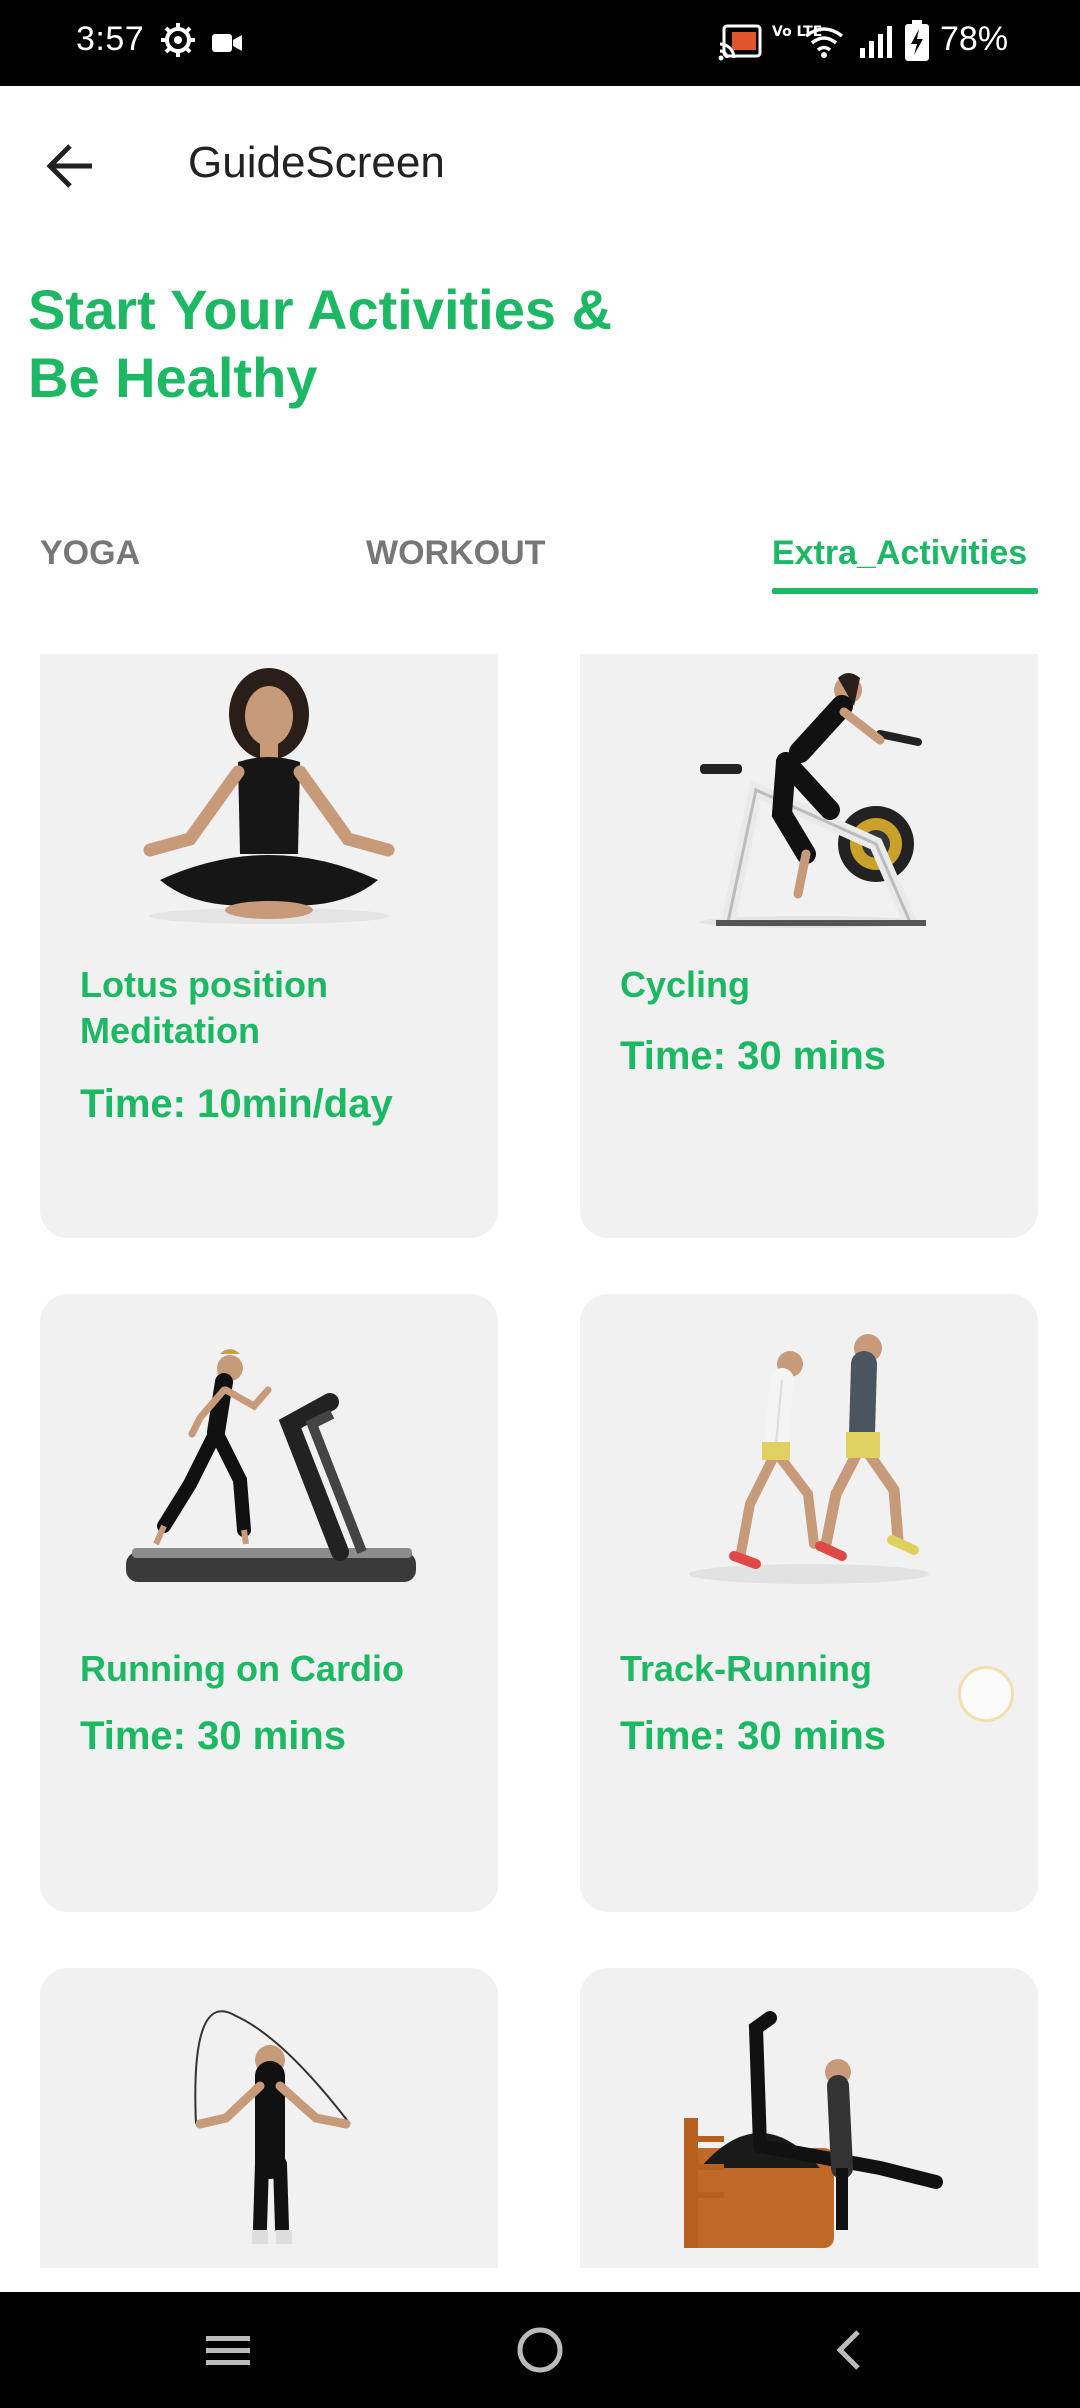  Describe the element at coordinates (812, 800) in the screenshot. I see `cycling-image` at that location.